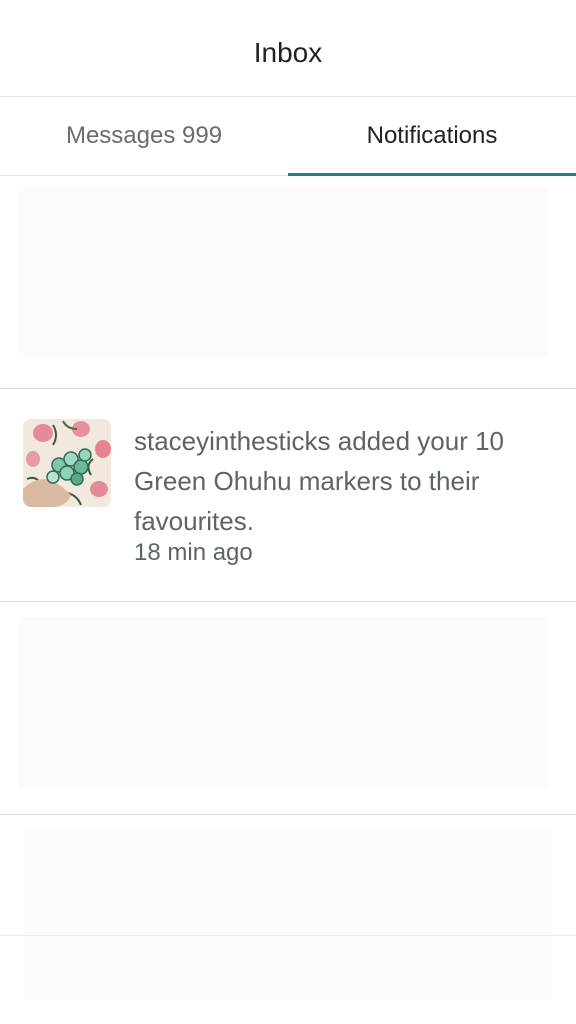 This screenshot has width=576, height=1024. Describe the element at coordinates (432, 136) in the screenshot. I see `tab-notifications: Notifications` at that location.